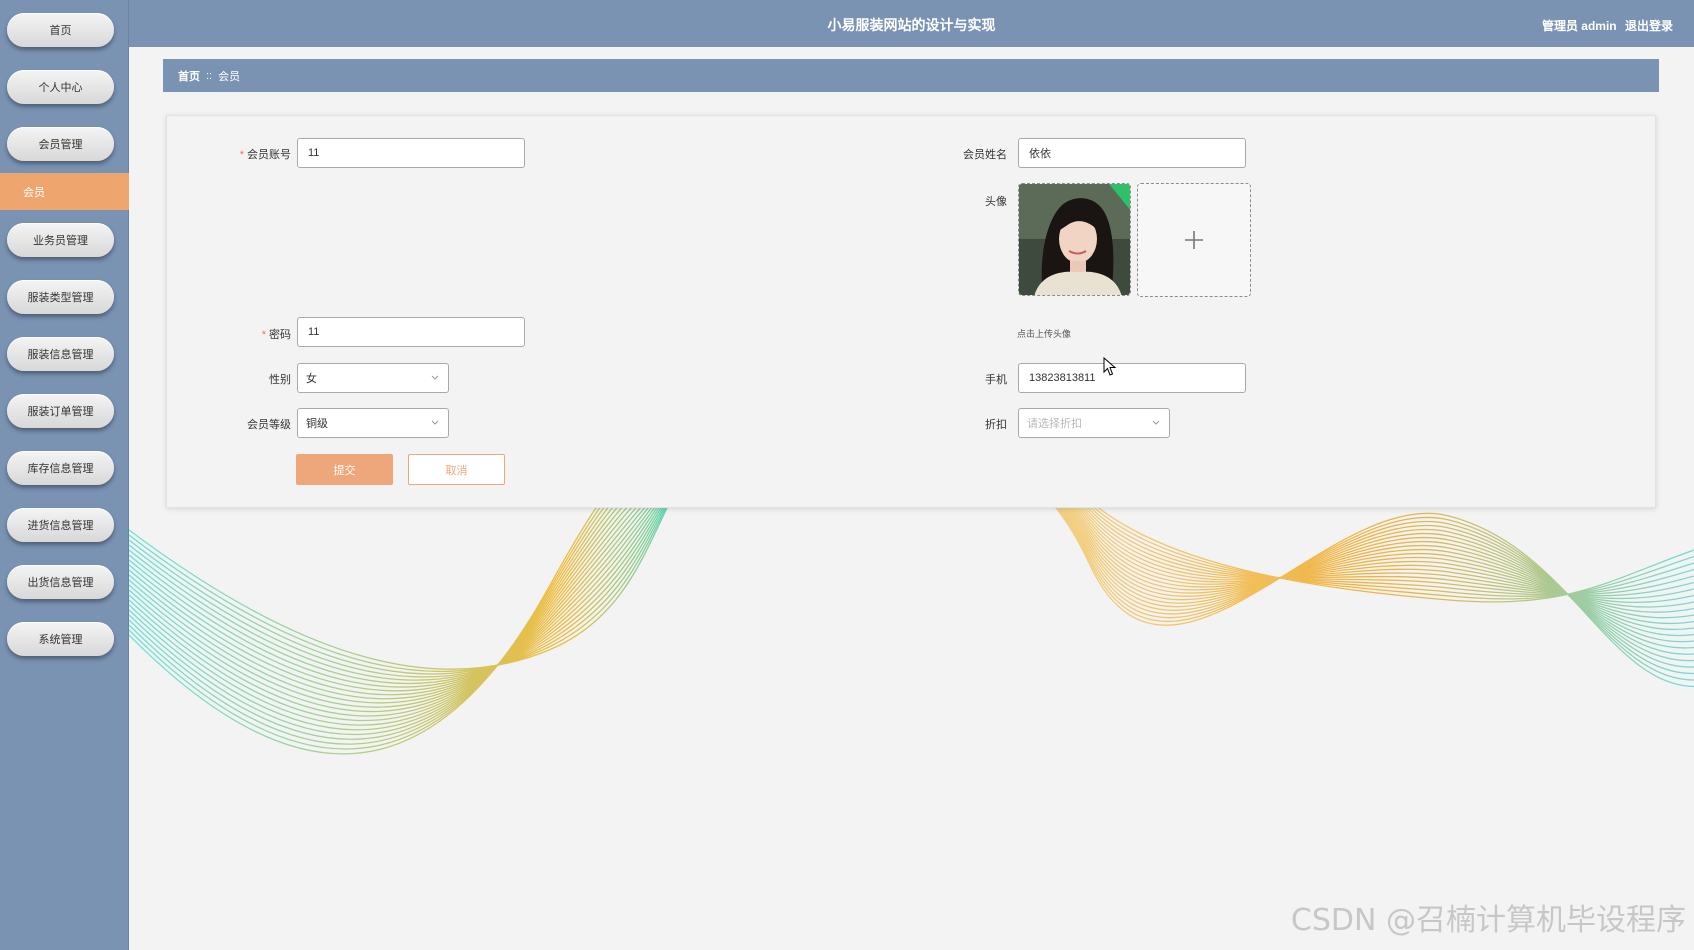 The width and height of the screenshot is (1694, 950). I want to click on watermark: CSDN @召楠计算机毕设程序, so click(1488, 920).